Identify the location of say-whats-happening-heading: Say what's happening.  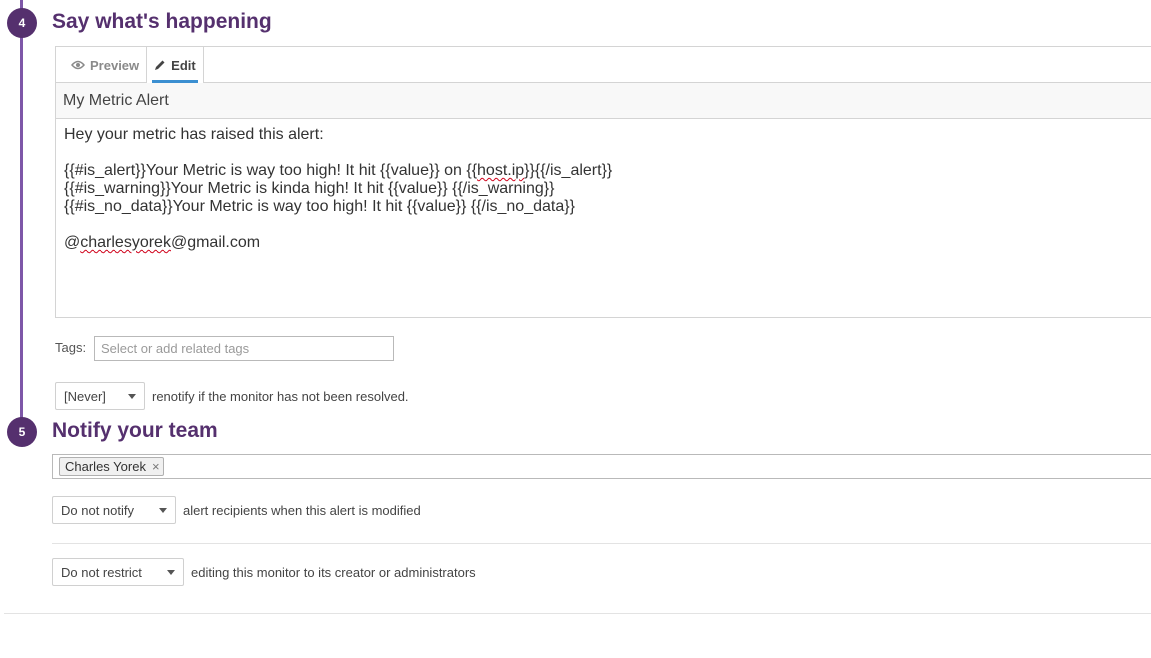
(162, 21).